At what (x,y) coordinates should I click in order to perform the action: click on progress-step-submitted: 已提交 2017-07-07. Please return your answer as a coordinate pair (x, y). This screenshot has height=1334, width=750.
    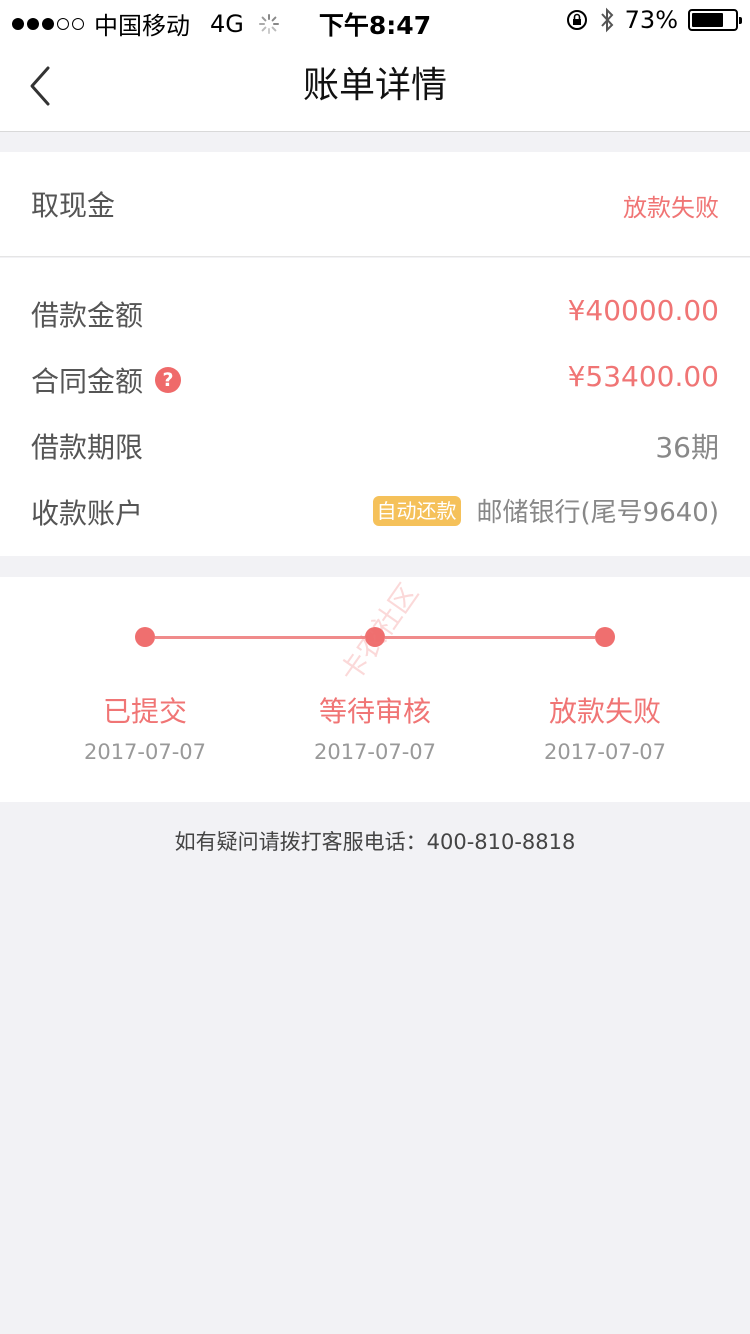
    Looking at the image, I should click on (145, 727).